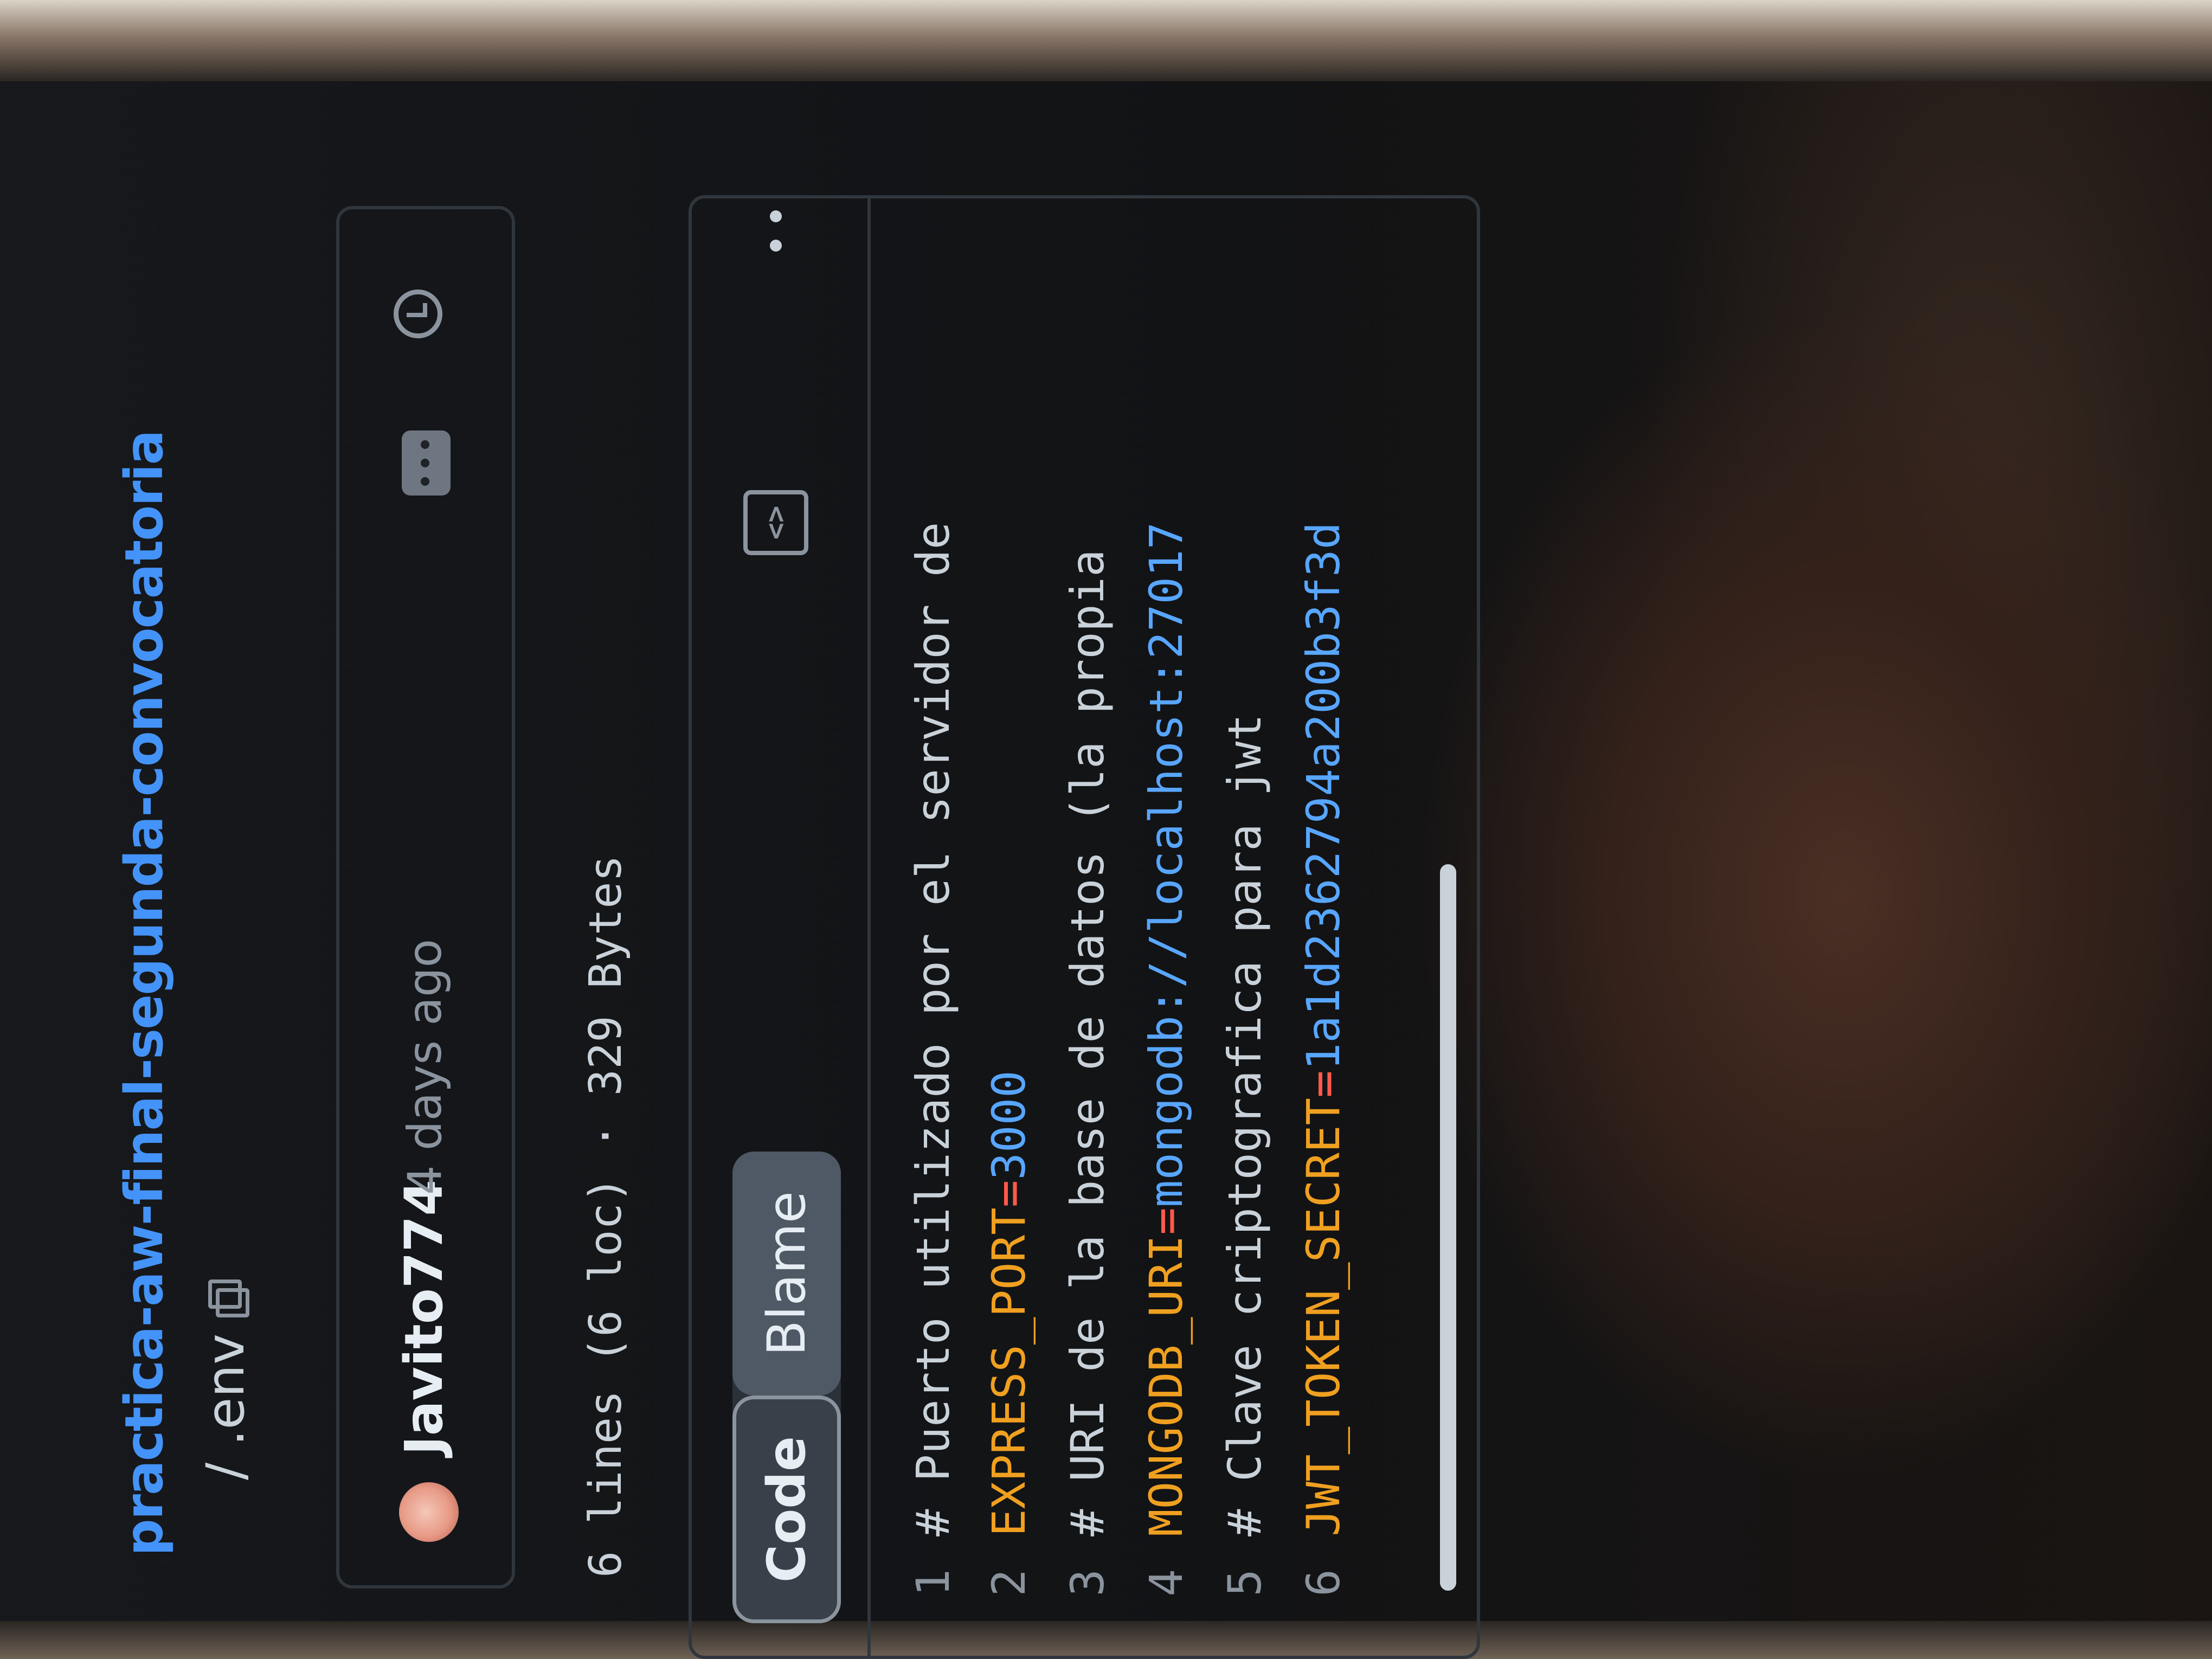 The height and width of the screenshot is (1659, 2212). I want to click on code-toolbar: Code Blame <>, so click(781, 927).